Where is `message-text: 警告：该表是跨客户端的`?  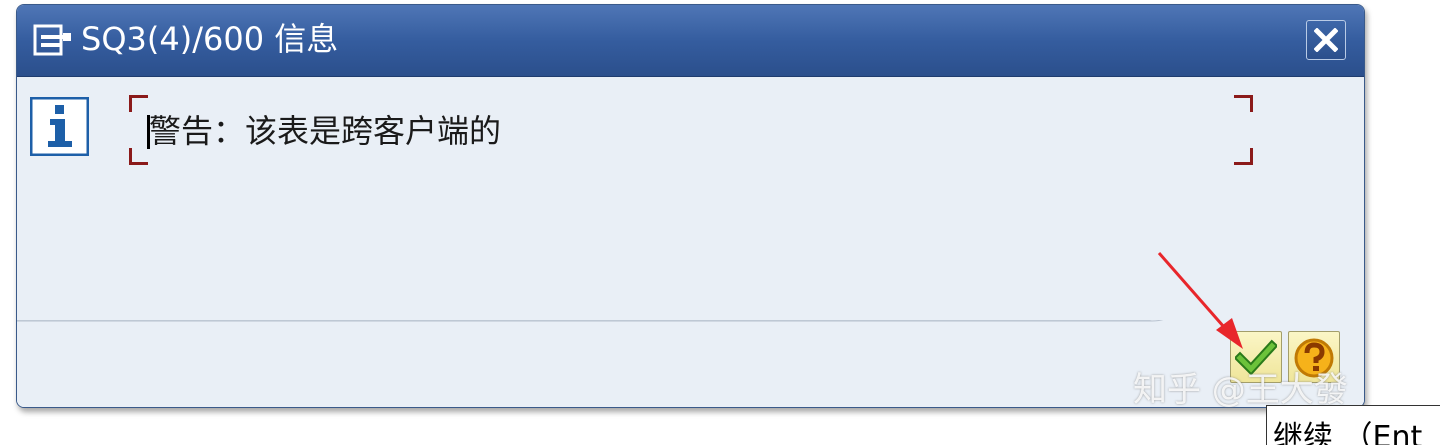 message-text: 警告：该表是跨客户端的 is located at coordinates (325, 131).